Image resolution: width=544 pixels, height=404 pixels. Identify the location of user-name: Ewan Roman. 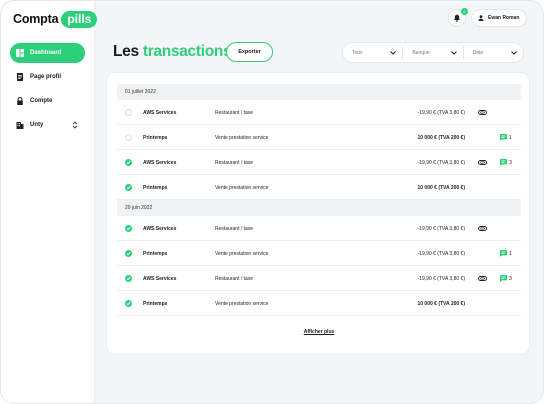
(504, 18).